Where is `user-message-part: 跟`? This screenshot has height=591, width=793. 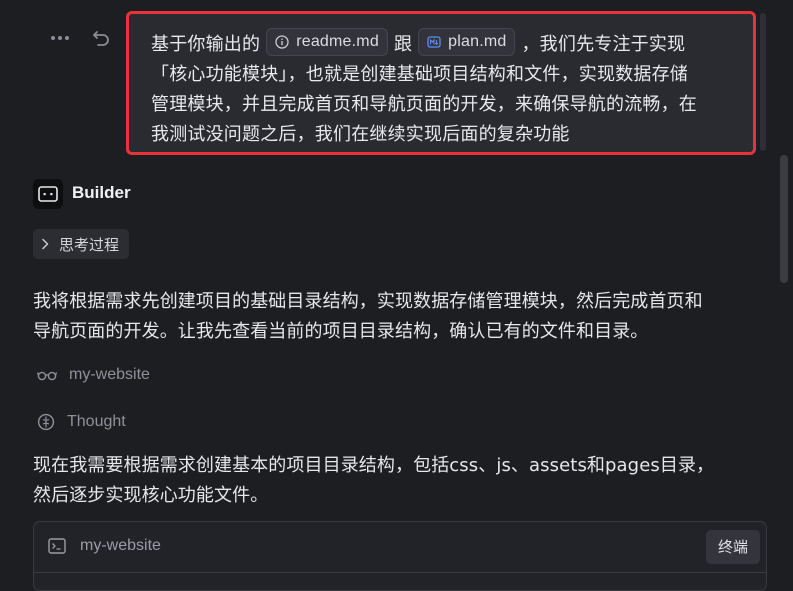
user-message-part: 跟 is located at coordinates (403, 44).